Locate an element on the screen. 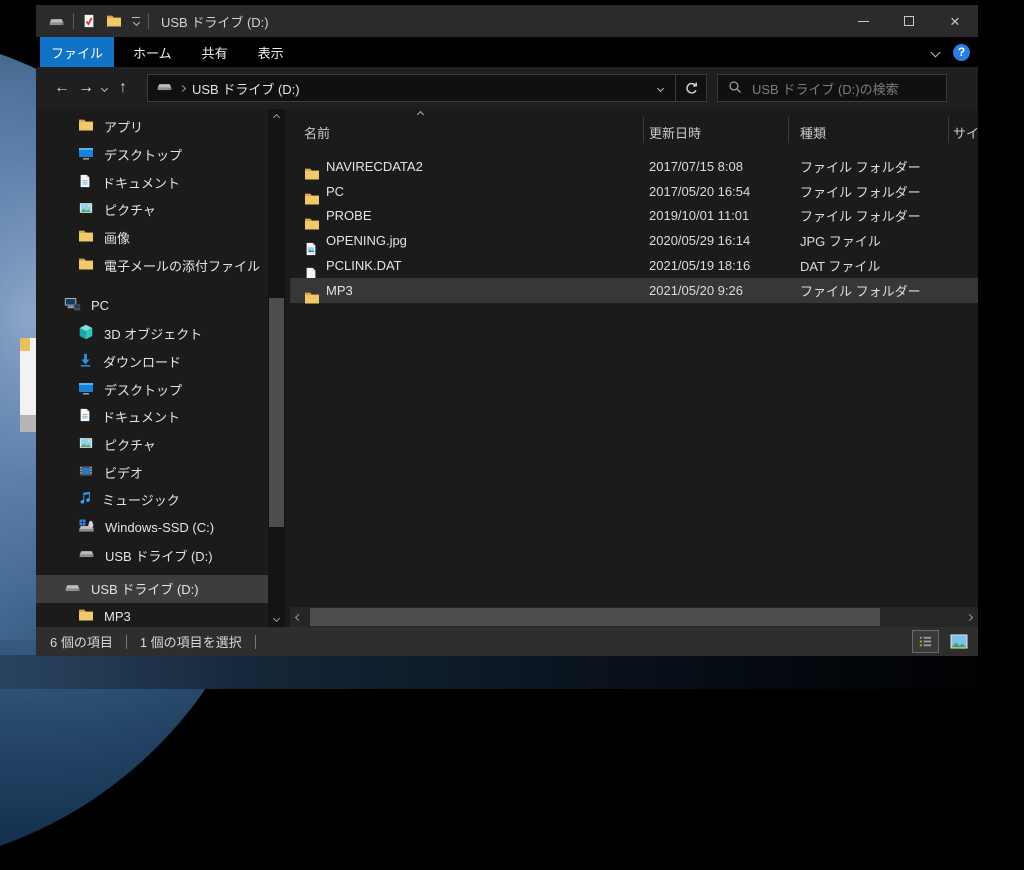  earth-horizon is located at coordinates (512, 672).